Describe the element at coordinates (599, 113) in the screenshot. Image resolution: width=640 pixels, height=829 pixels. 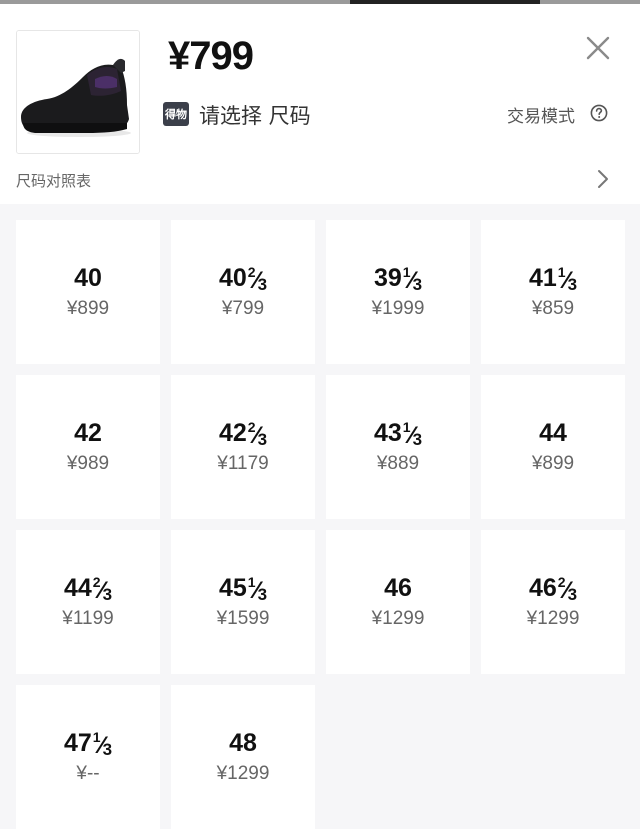
I see `question-circle-icon` at that location.